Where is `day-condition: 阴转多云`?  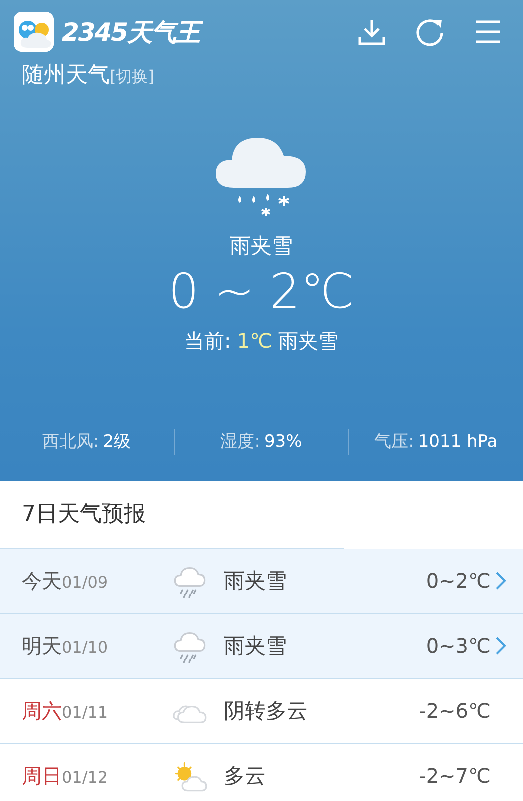
day-condition: 阴转多云 is located at coordinates (266, 711).